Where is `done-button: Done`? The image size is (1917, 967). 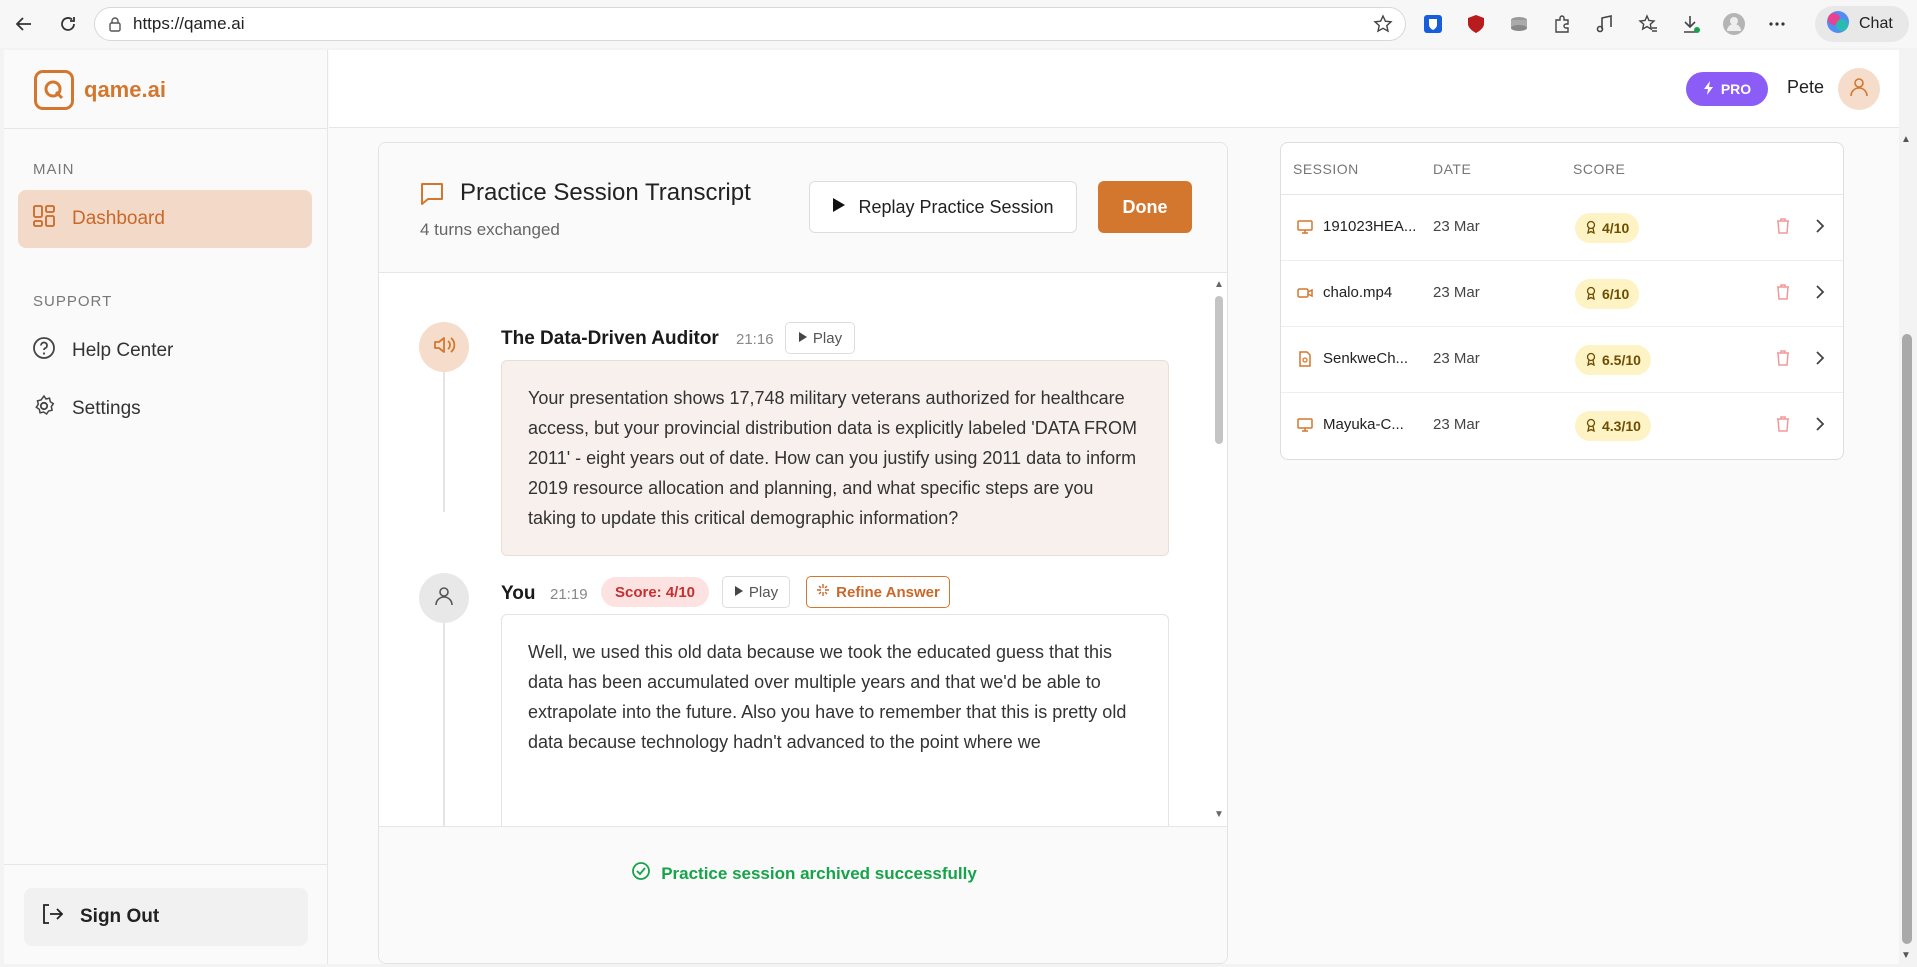 done-button: Done is located at coordinates (1145, 207).